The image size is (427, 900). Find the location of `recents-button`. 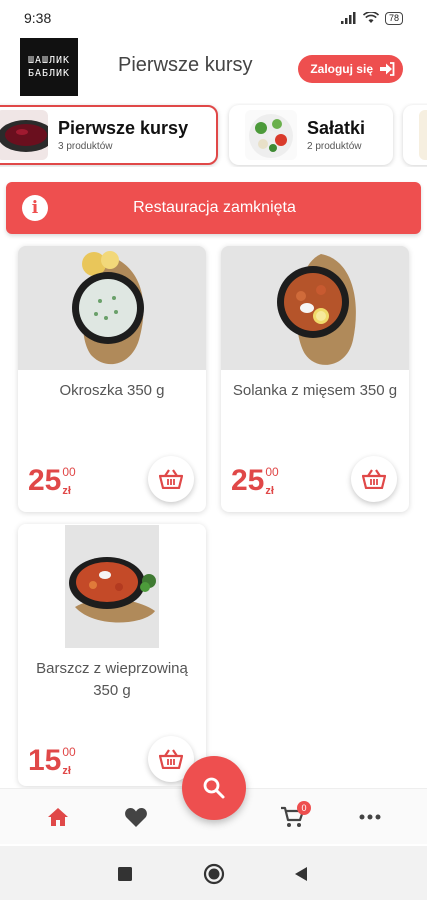

recents-button is located at coordinates (125, 874).